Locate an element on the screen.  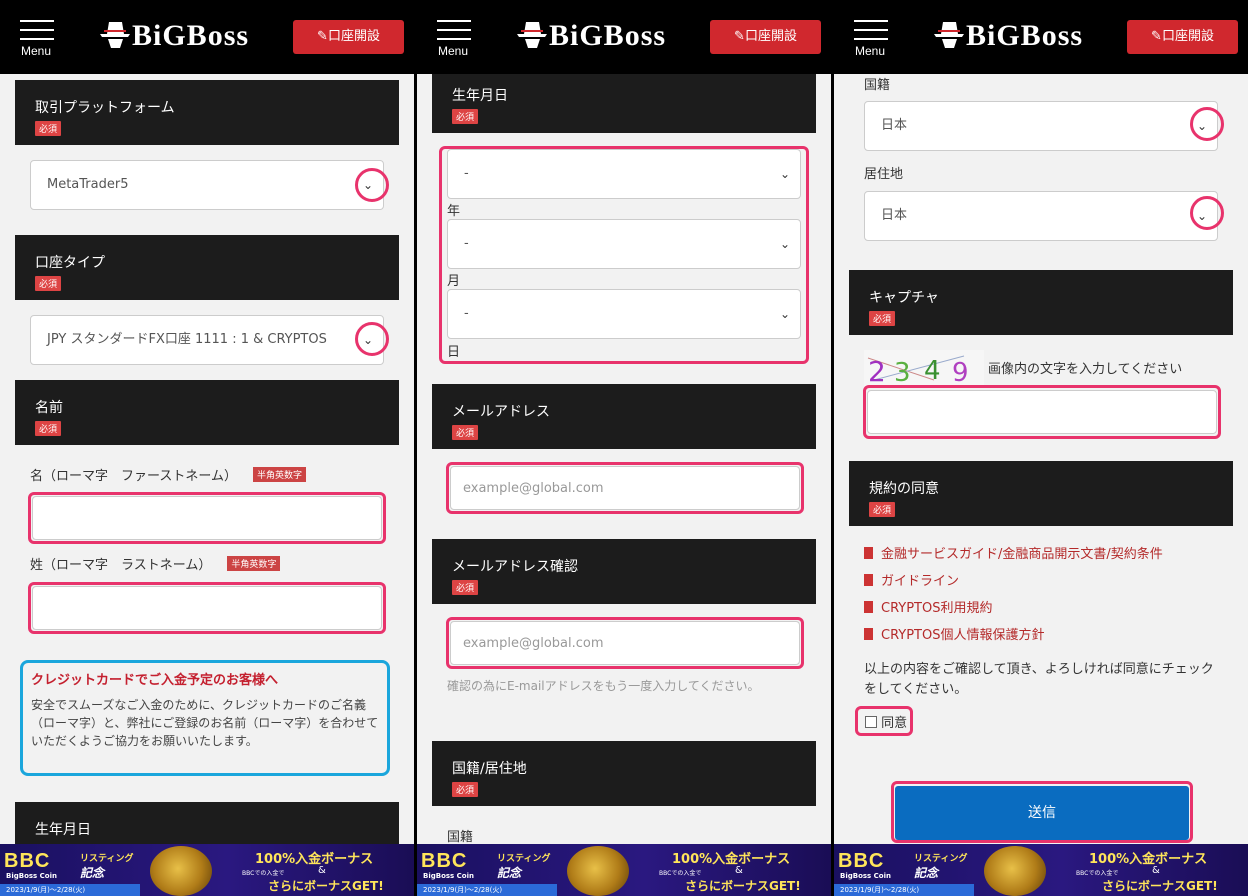
nationality-select: 日本 ⌄ is located at coordinates (1041, 126).